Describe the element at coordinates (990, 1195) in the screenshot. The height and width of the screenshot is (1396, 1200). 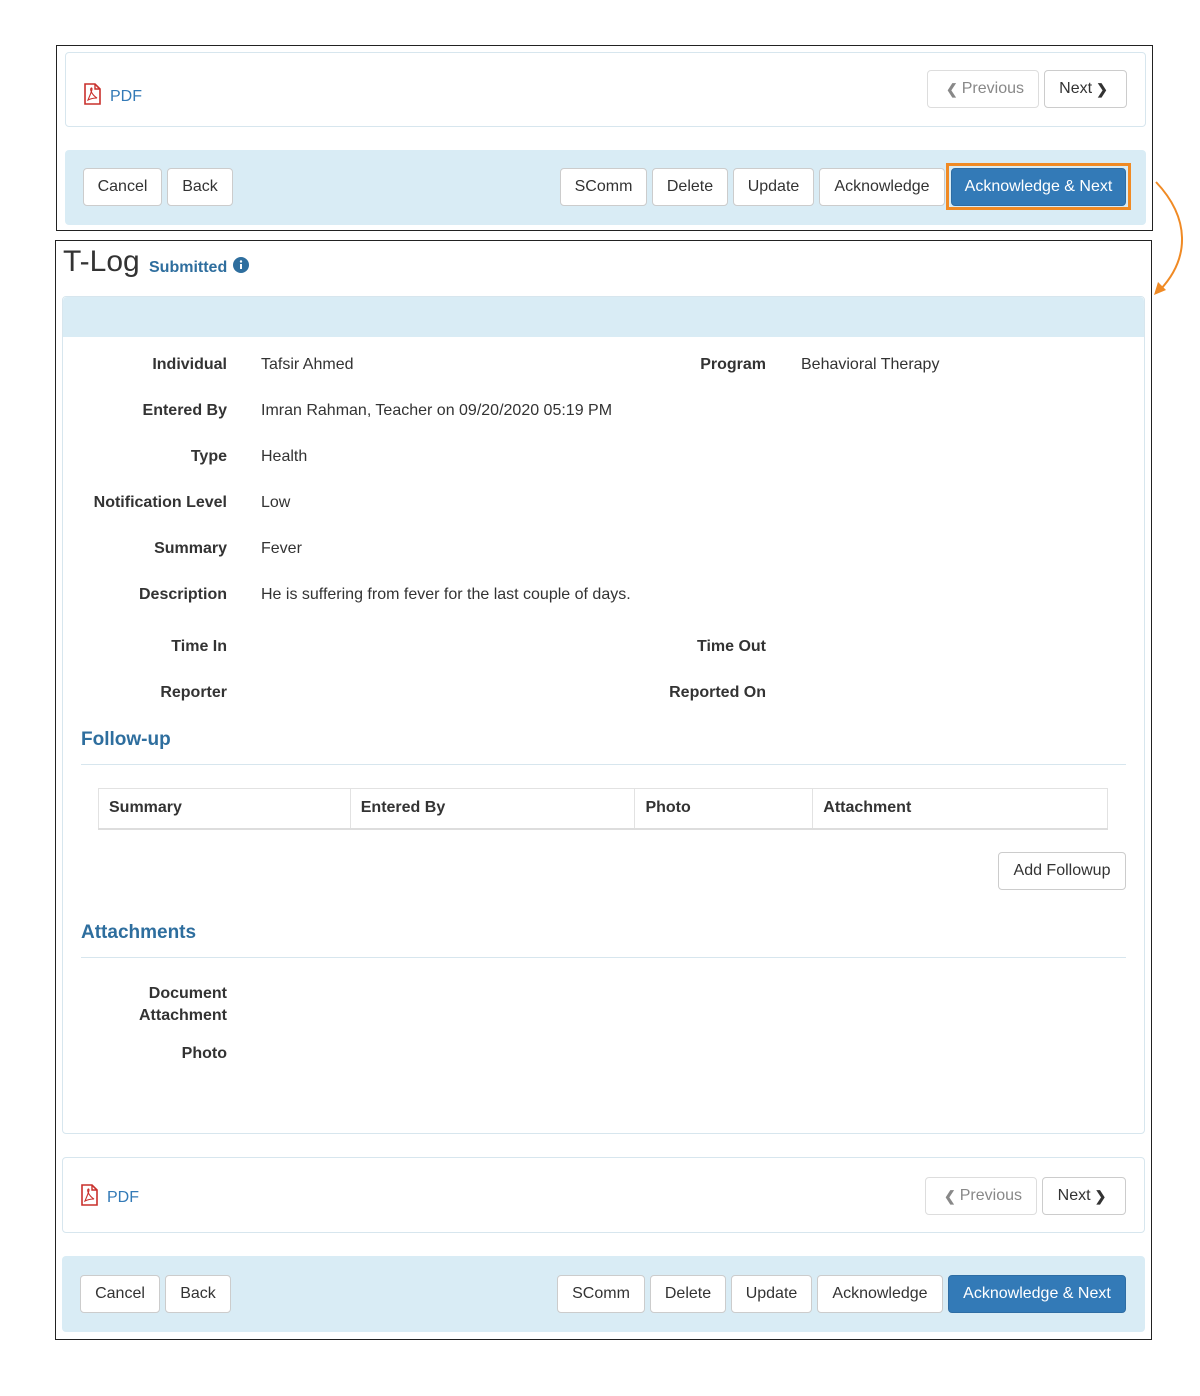
I see `bottom-previous-label: Previous` at that location.